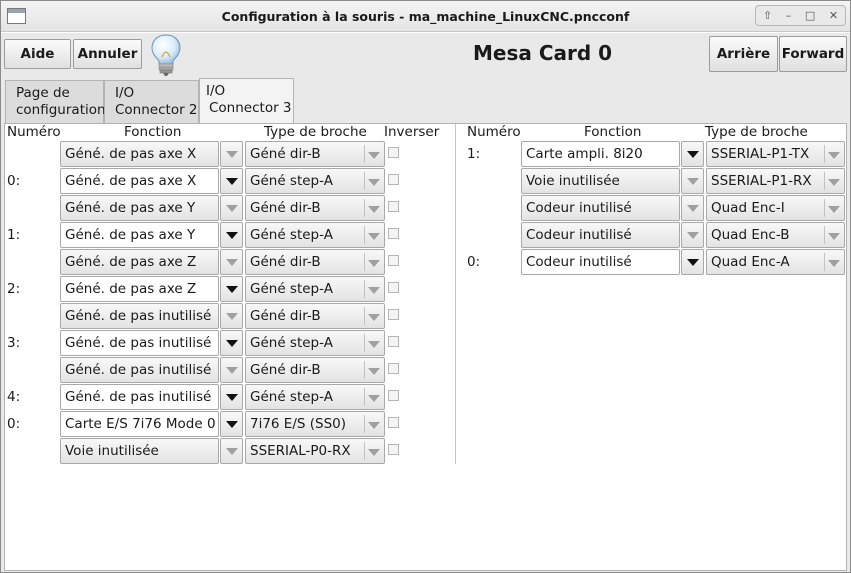  I want to click on maximize-icon: □, so click(810, 15).